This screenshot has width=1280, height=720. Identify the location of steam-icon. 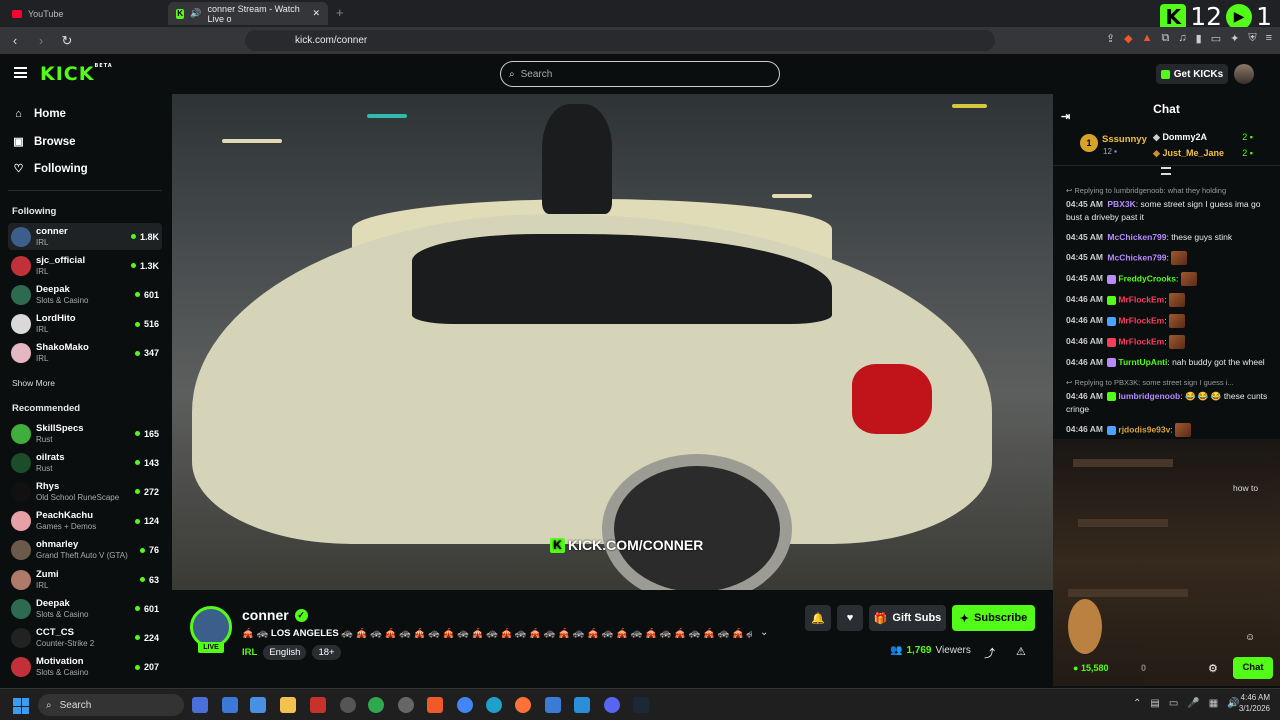
(641, 705).